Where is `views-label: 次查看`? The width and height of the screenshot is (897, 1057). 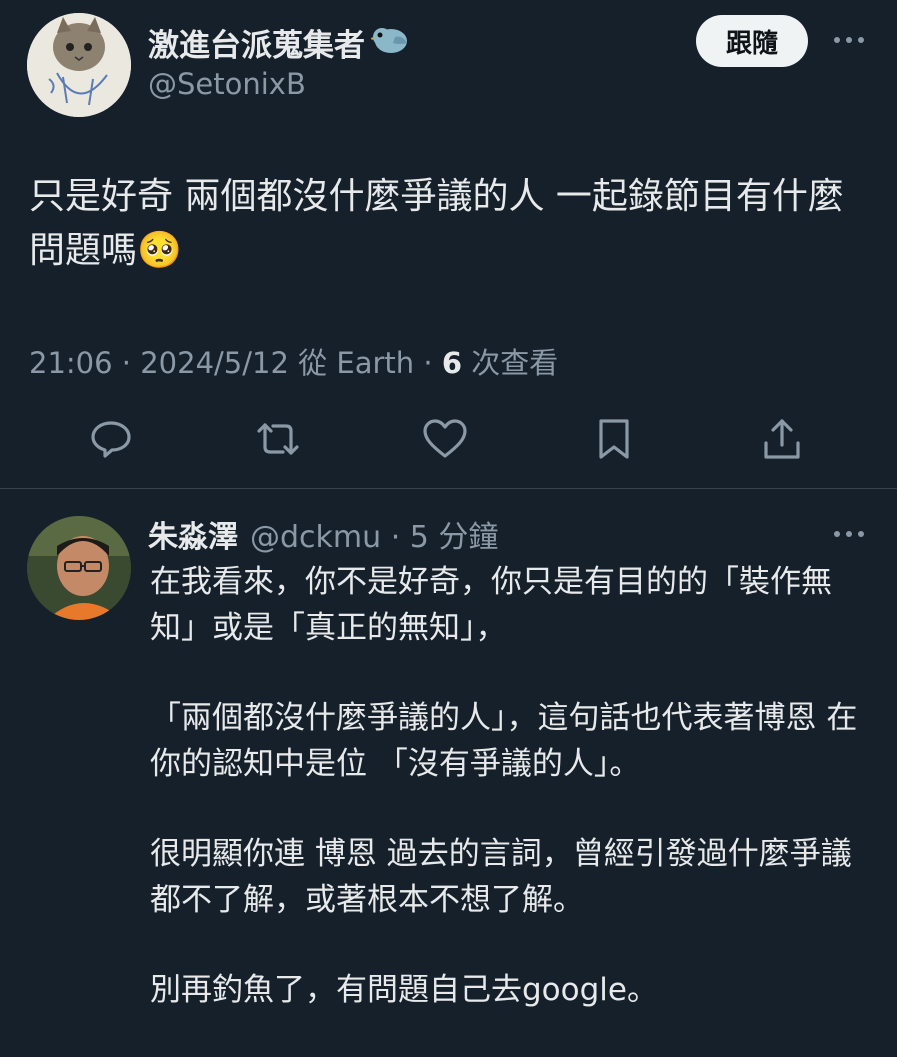 views-label: 次查看 is located at coordinates (515, 363).